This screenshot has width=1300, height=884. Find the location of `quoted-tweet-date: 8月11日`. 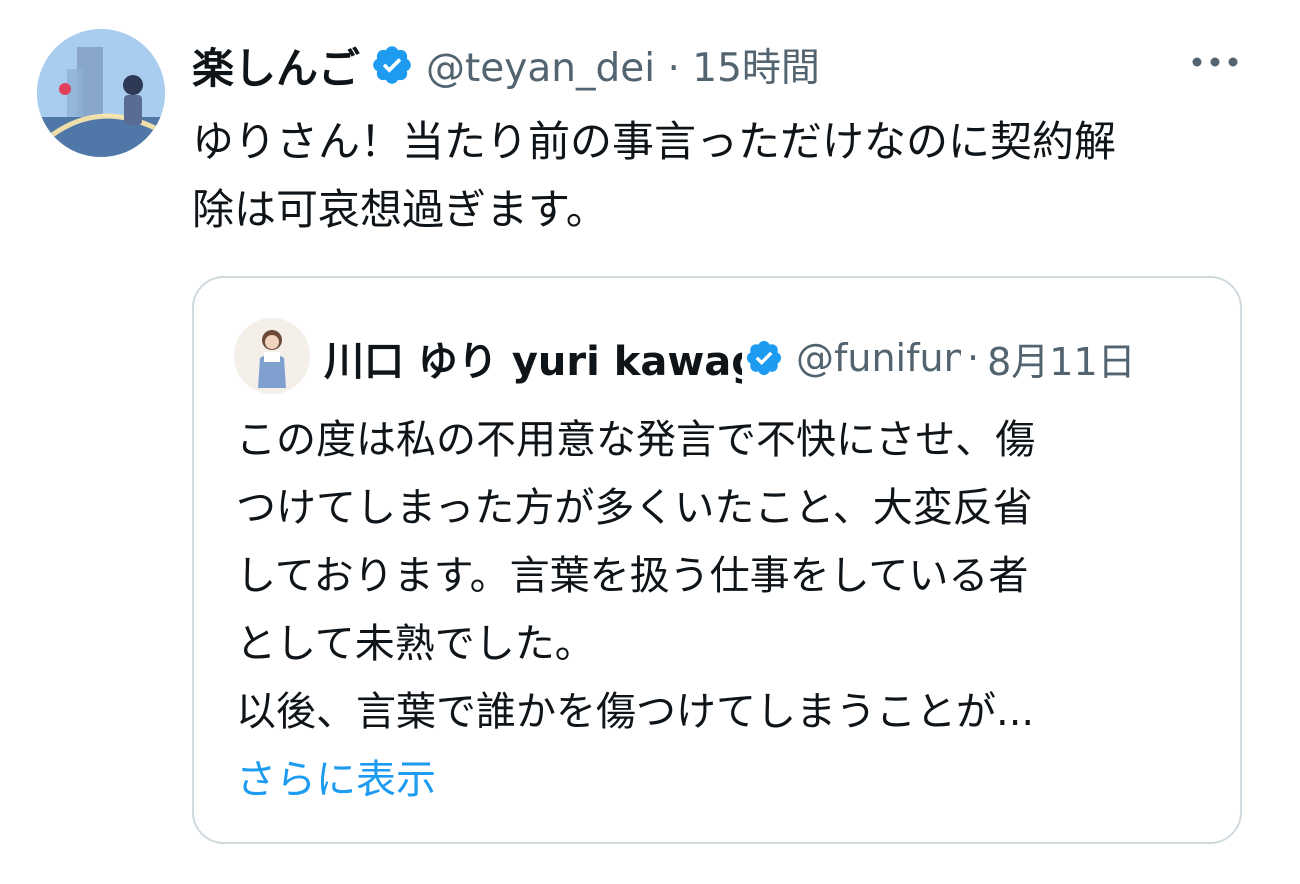

quoted-tweet-date: 8月11日 is located at coordinates (1061, 358).